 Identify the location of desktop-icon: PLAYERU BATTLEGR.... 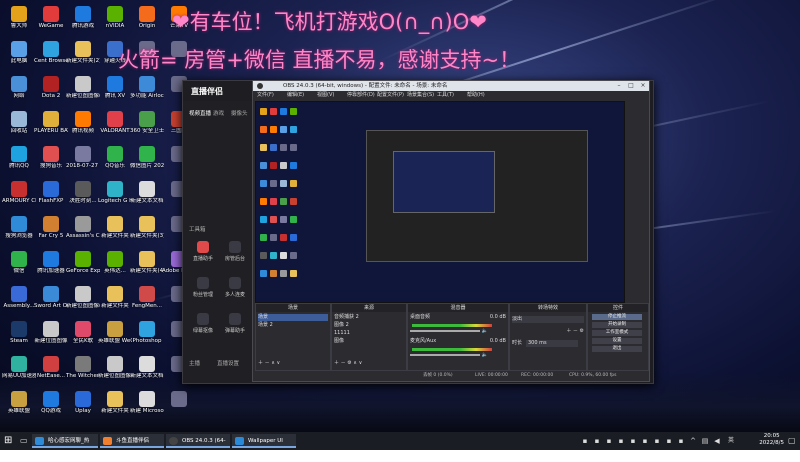
(51, 127).